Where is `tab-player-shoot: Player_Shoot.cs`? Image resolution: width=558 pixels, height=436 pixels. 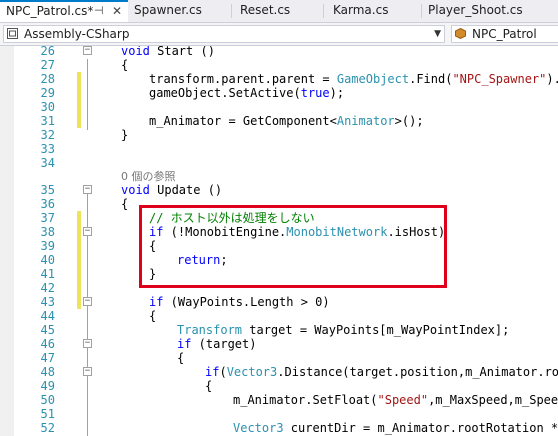 tab-player-shoot: Player_Shoot.cs is located at coordinates (490, 11).